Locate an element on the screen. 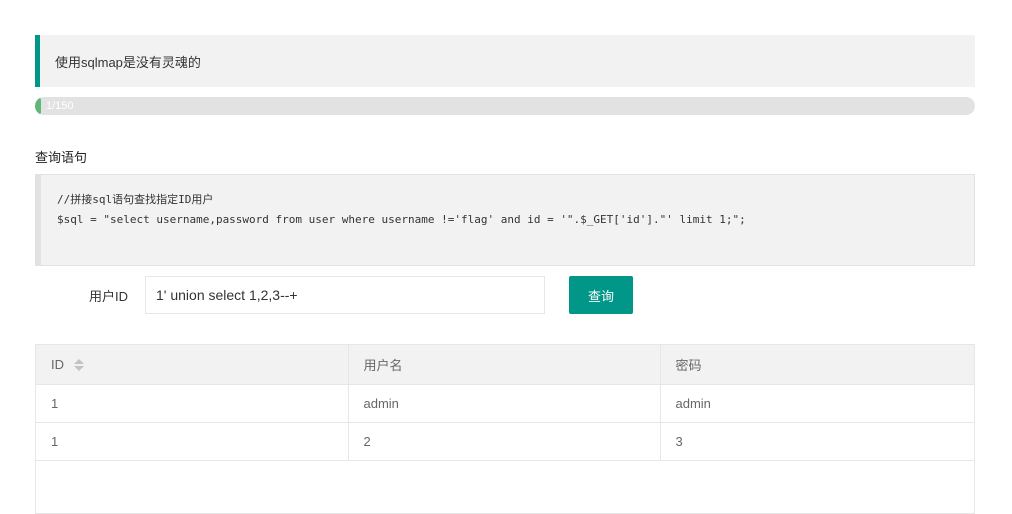  progress-bar: 1/150 is located at coordinates (505, 106).